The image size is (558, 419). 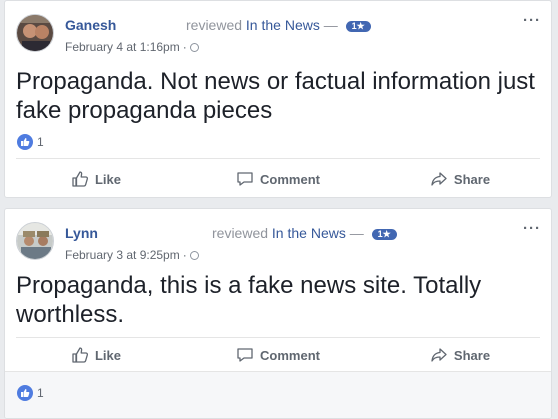 What do you see at coordinates (90, 25) in the screenshot?
I see `author-name: Ganesh` at bounding box center [90, 25].